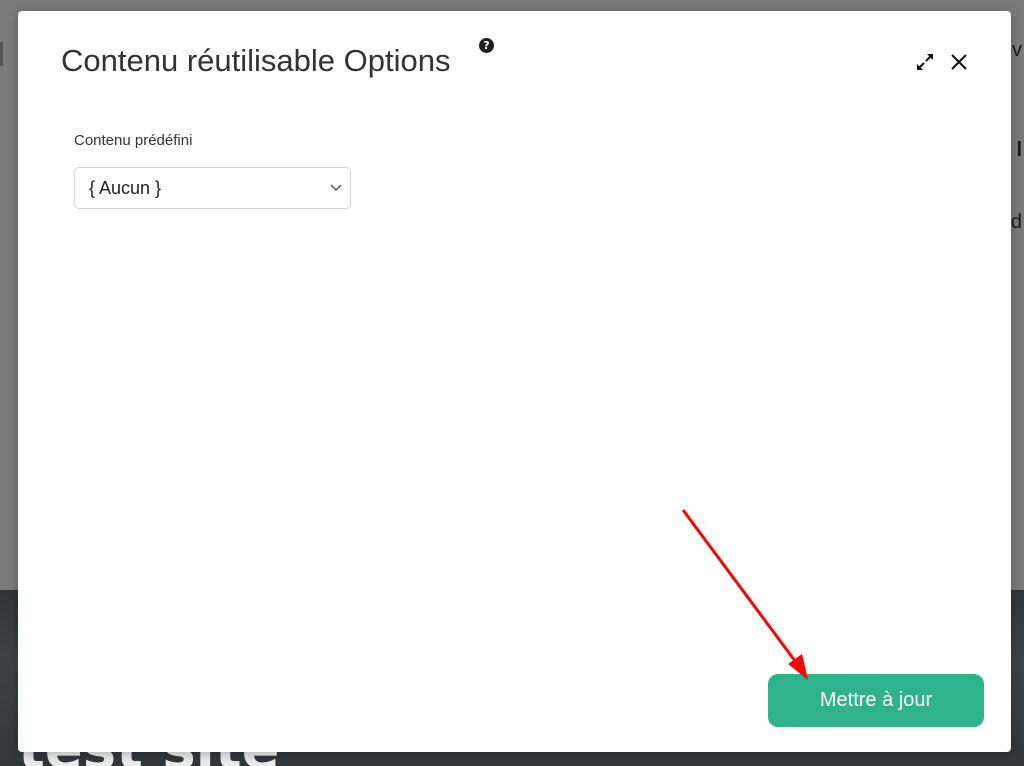 The width and height of the screenshot is (1024, 766). Describe the element at coordinates (336, 187) in the screenshot. I see `chevron-down-icon` at that location.